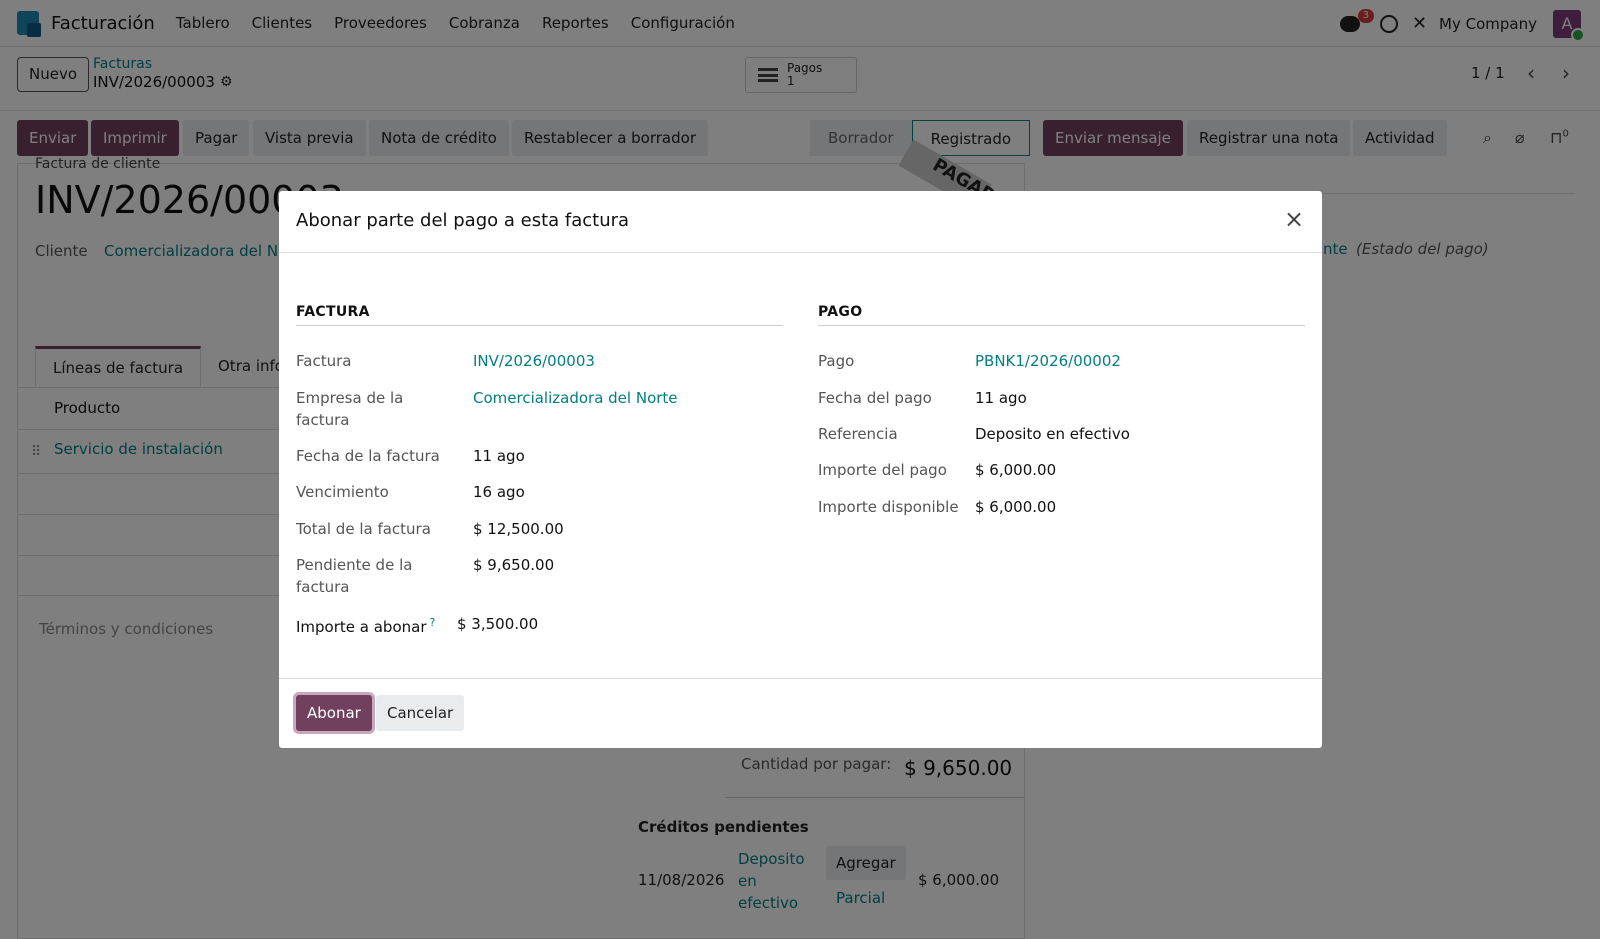  Describe the element at coordinates (368, 456) in the screenshot. I see `invoice-date-label: Fecha de la factura` at that location.